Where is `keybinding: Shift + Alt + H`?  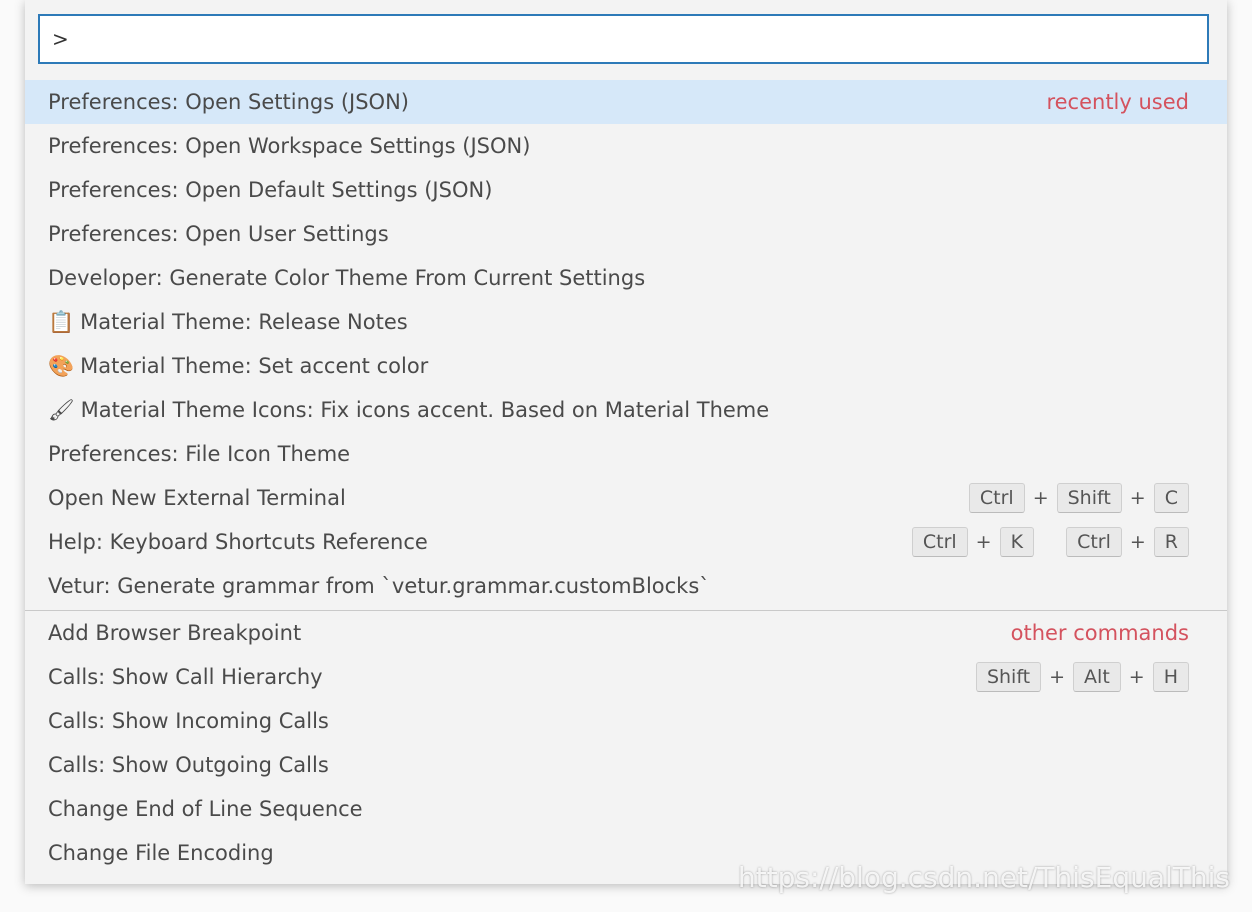
keybinding: Shift + Alt + H is located at coordinates (1082, 677).